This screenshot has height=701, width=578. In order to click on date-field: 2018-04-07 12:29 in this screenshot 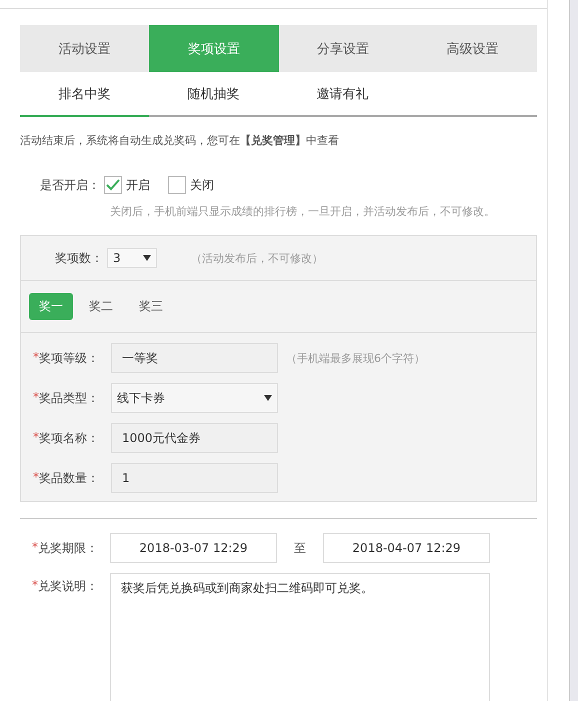, I will do `click(406, 548)`.